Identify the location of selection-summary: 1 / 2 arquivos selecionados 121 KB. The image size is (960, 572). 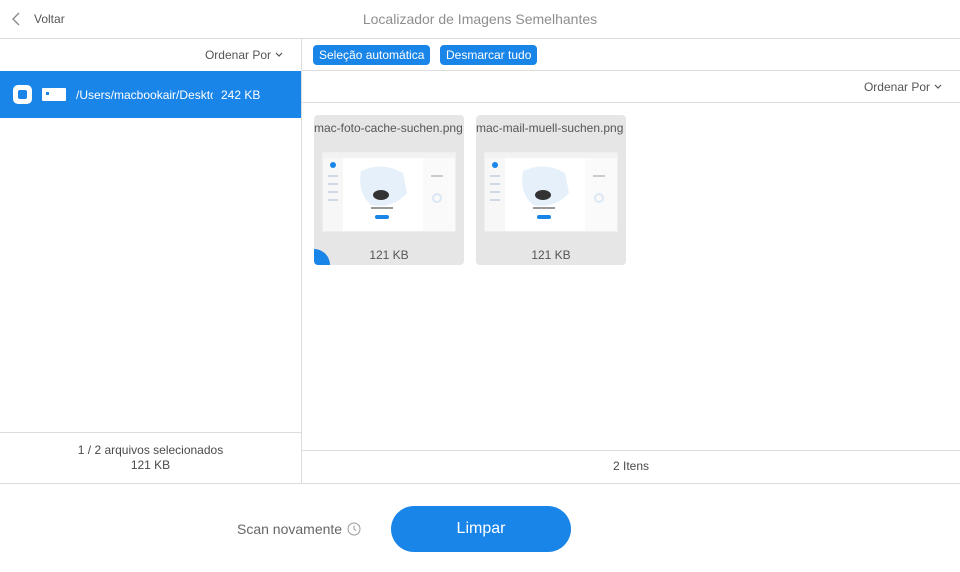
(150, 457).